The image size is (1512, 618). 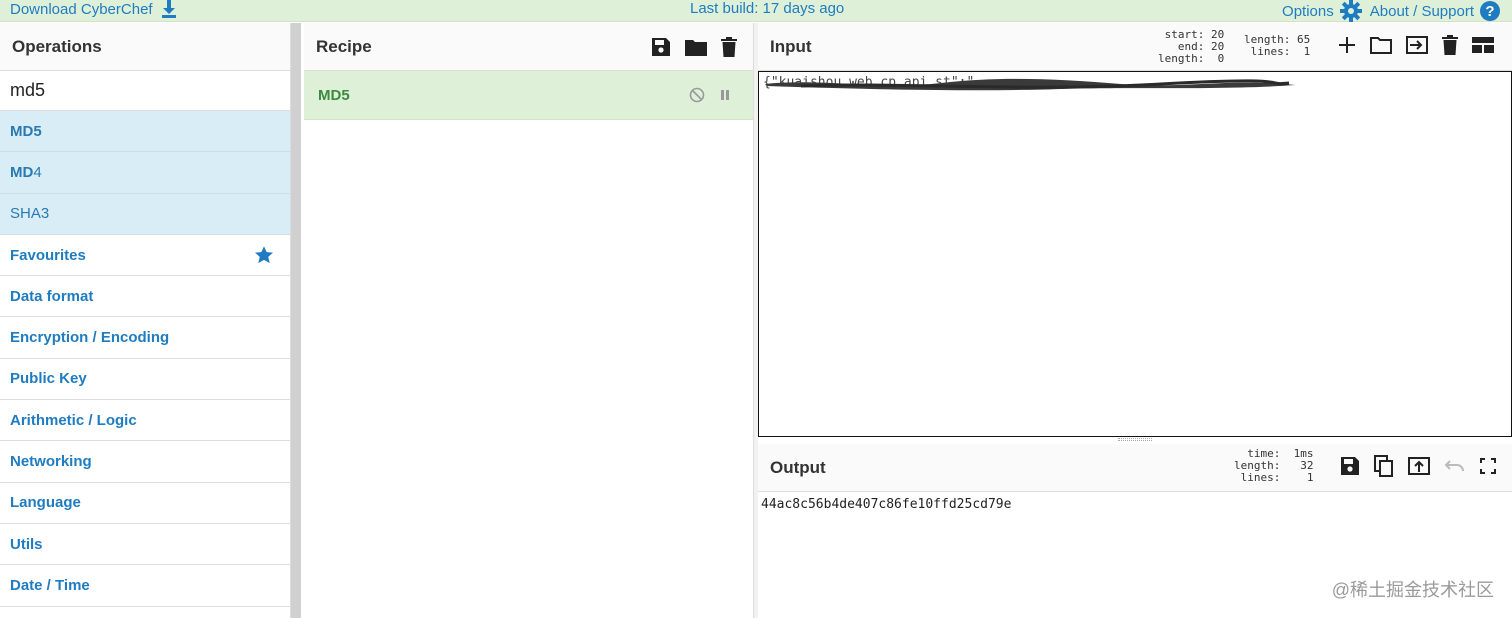 I want to click on operations-title: Operations, so click(x=145, y=47).